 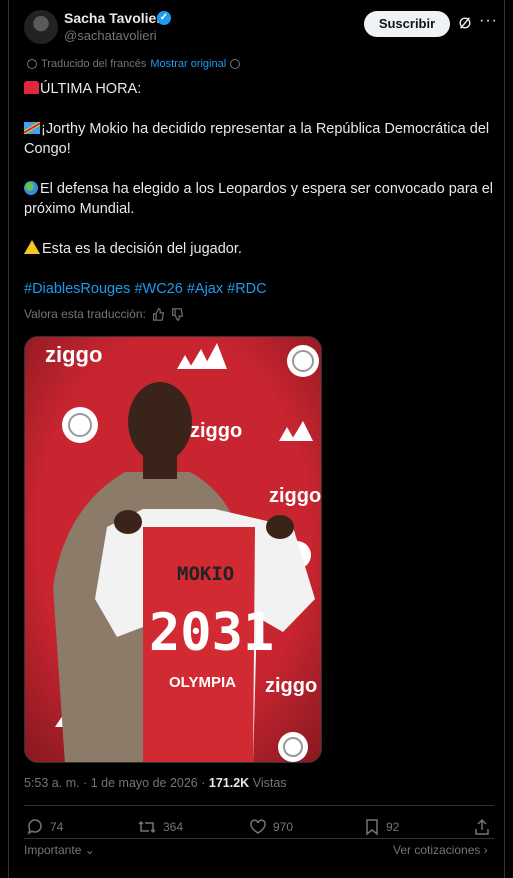 I want to click on post-date: 1 de mayo de 2026, so click(x=144, y=783).